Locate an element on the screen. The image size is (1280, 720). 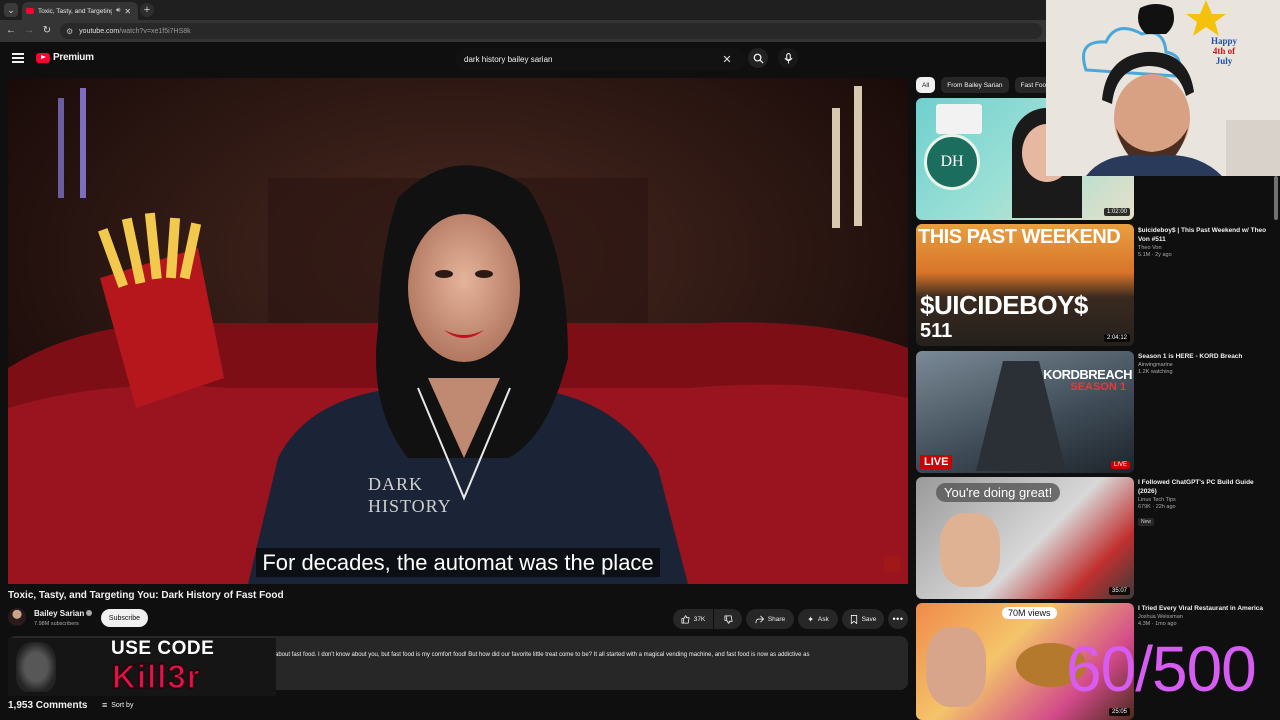
more-actions-button: ••• is located at coordinates (898, 619).